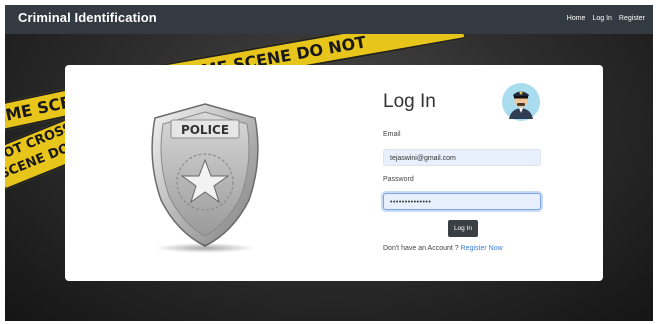 The width and height of the screenshot is (657, 324). I want to click on police-officer-avatar, so click(521, 102).